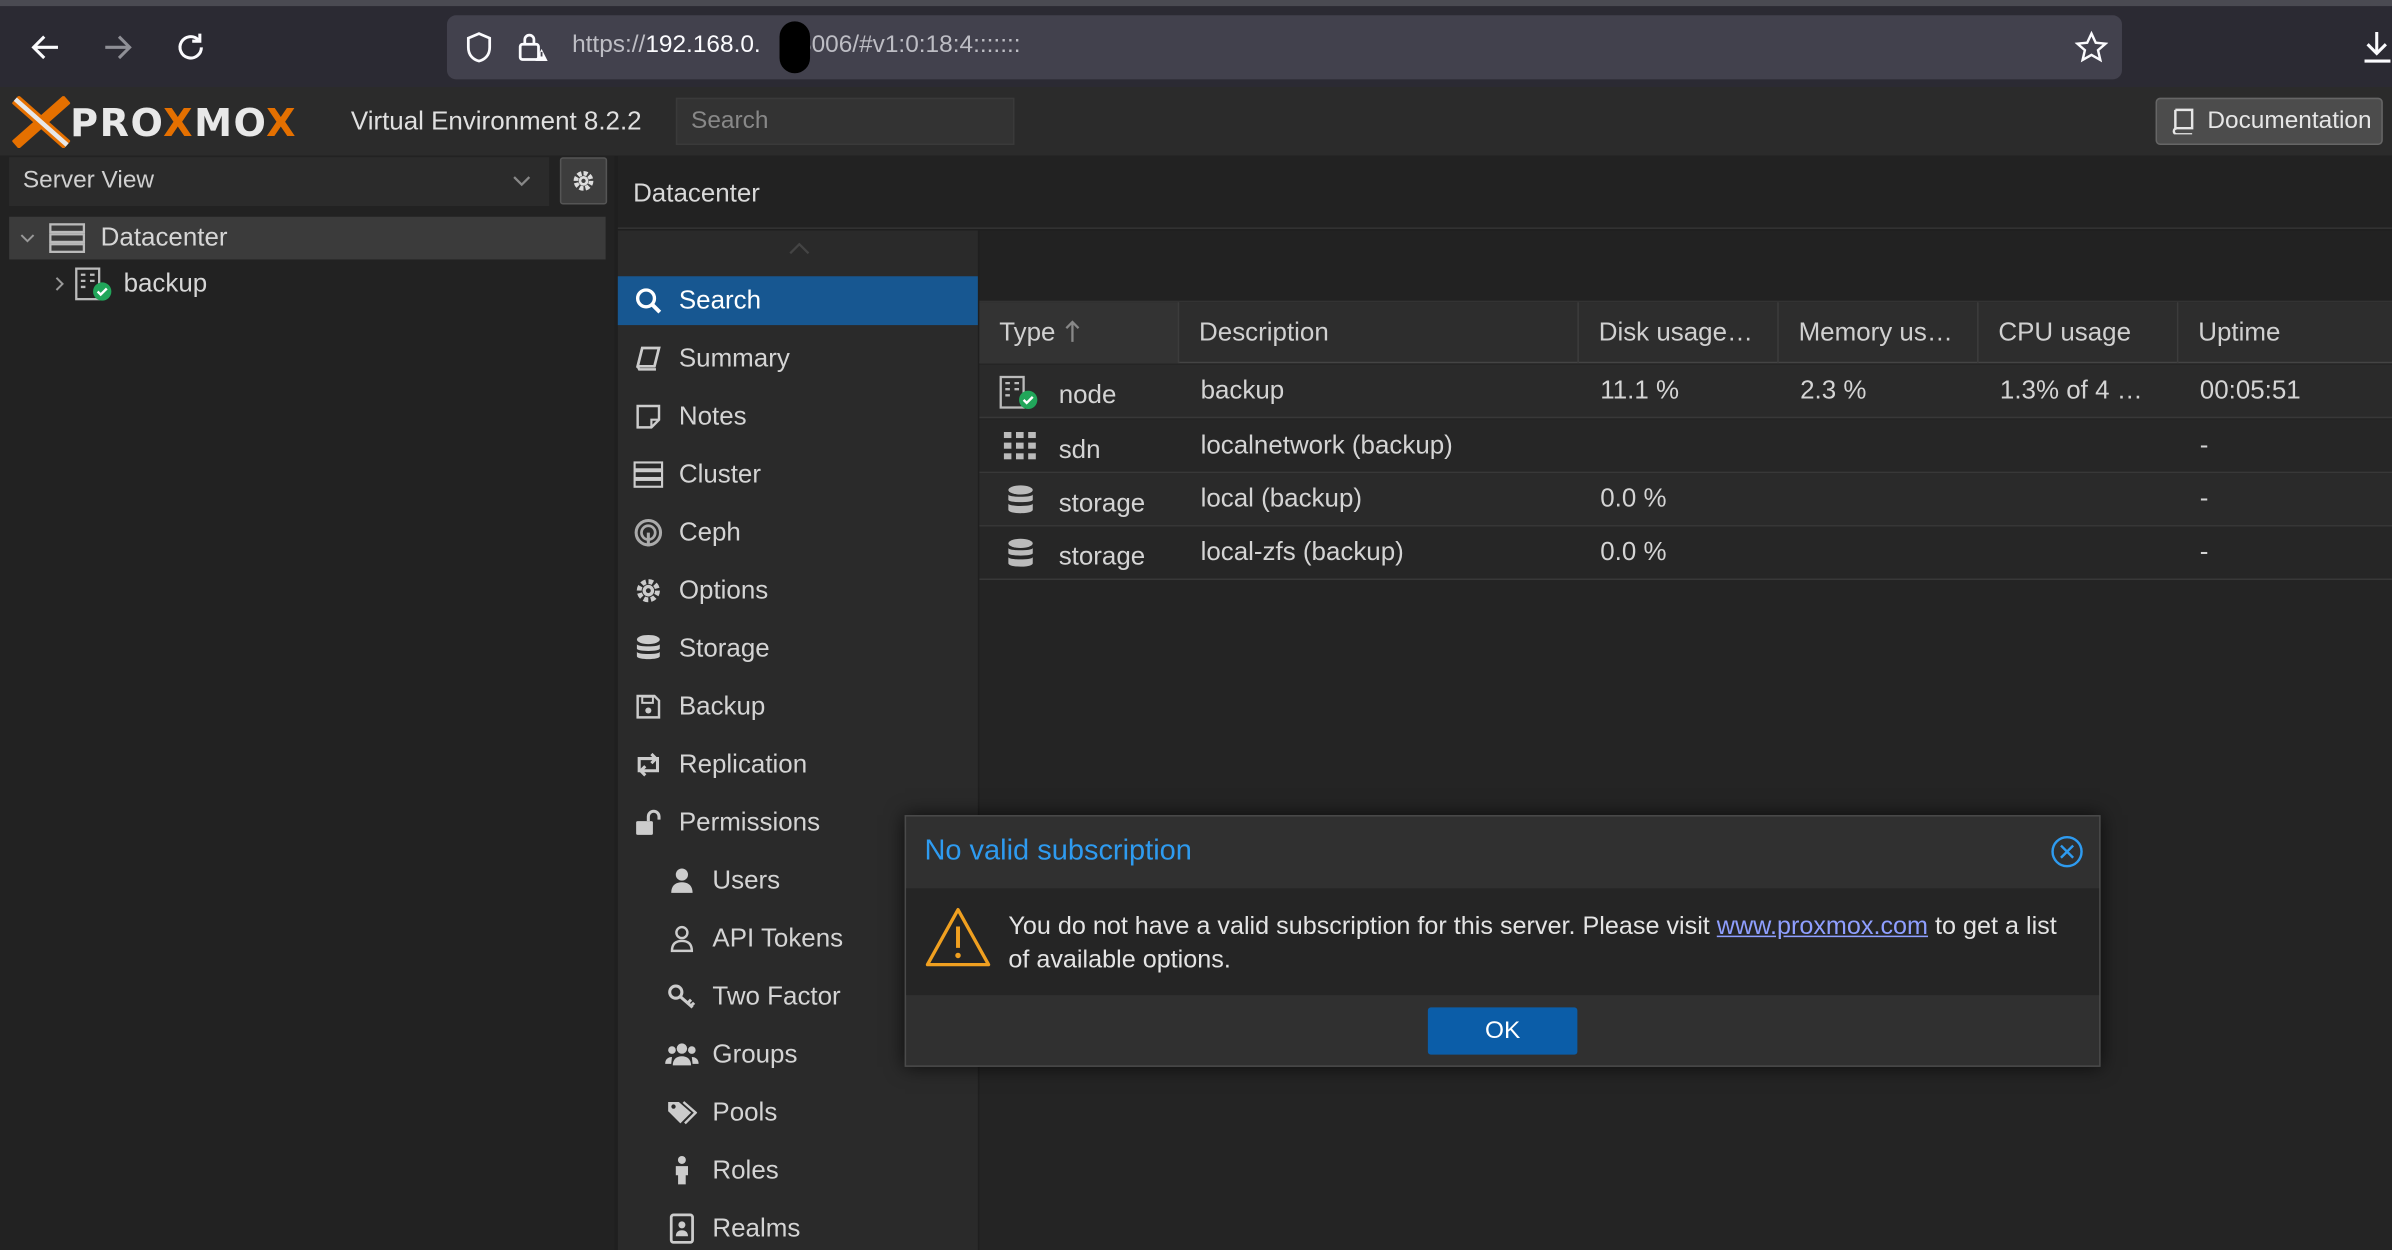  What do you see at coordinates (799, 248) in the screenshot?
I see `scroll-up-icon` at bounding box center [799, 248].